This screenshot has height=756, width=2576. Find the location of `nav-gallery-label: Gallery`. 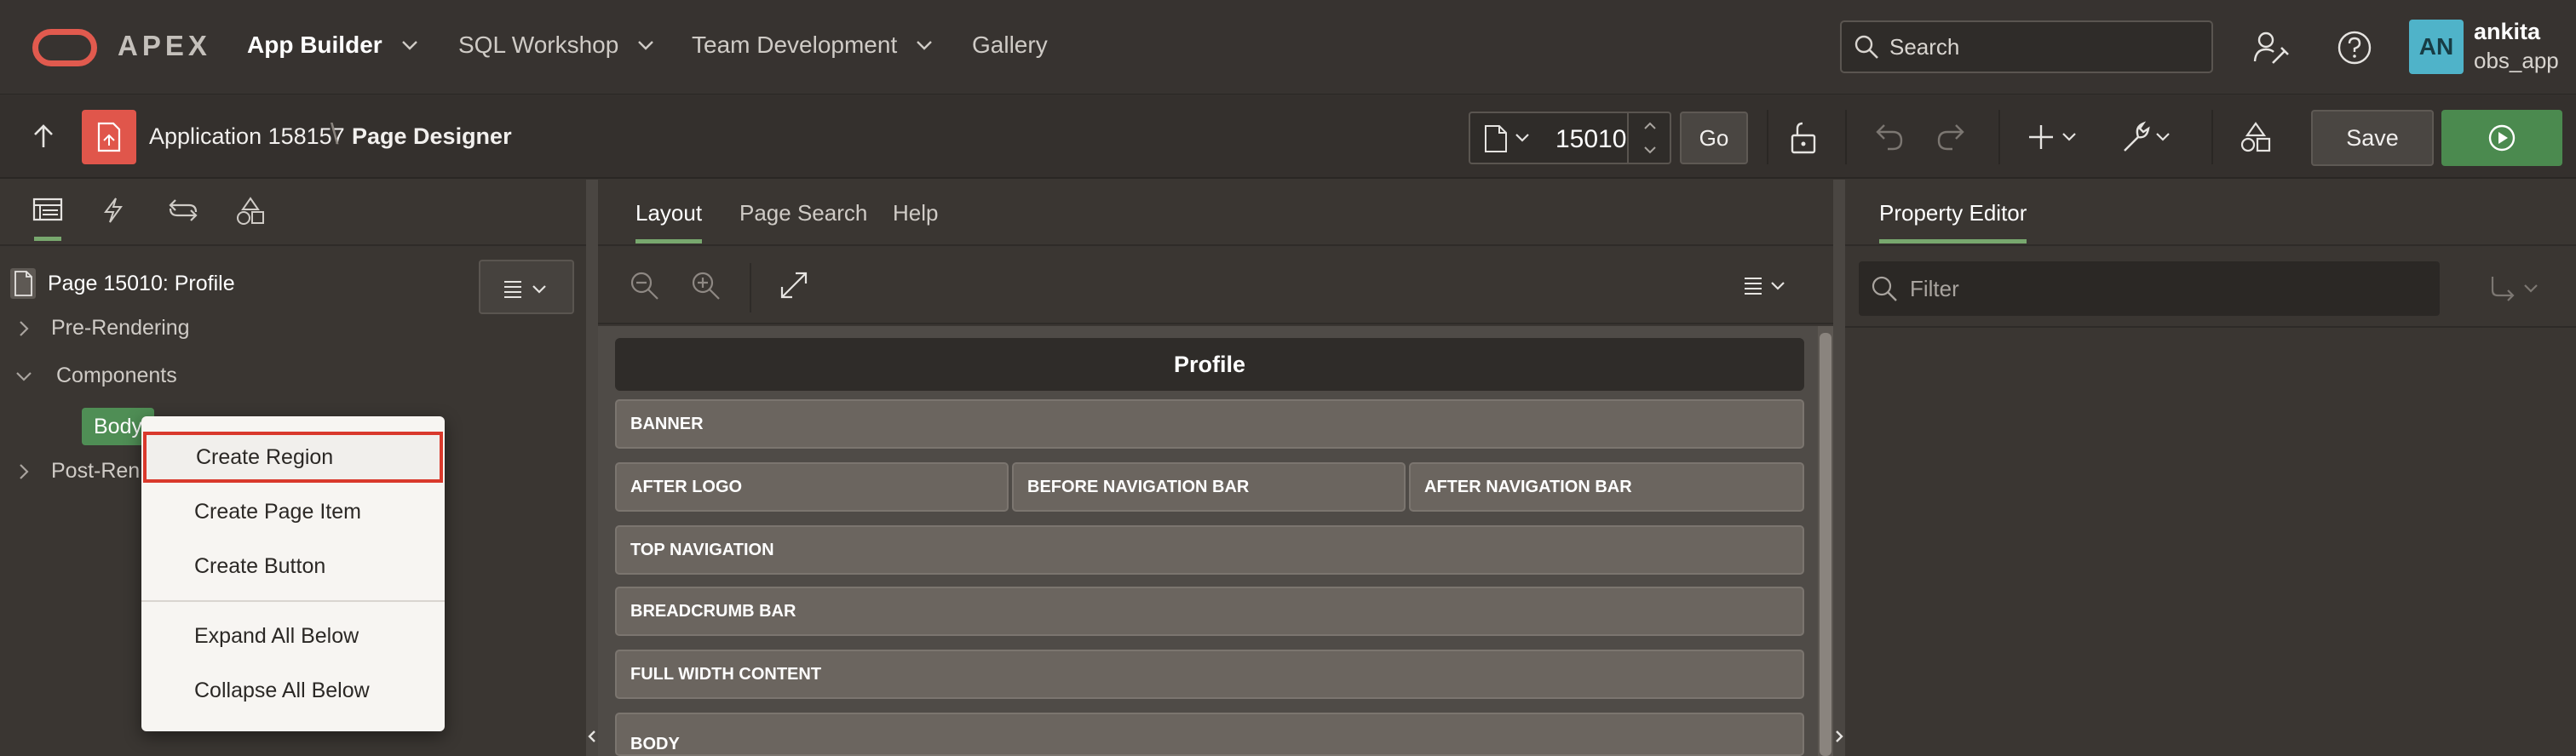

nav-gallery-label: Gallery is located at coordinates (1010, 45).